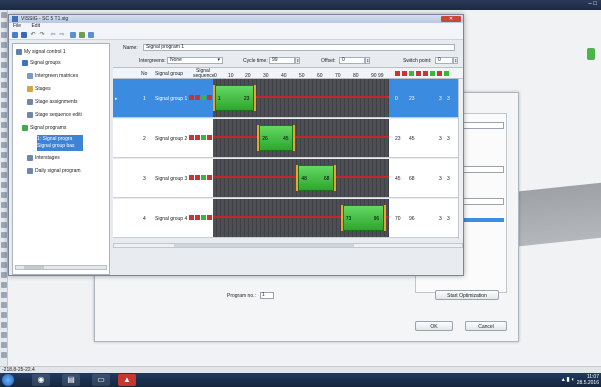  What do you see at coordinates (127, 380) in the screenshot?
I see `pdf-icon: ▲` at bounding box center [127, 380].